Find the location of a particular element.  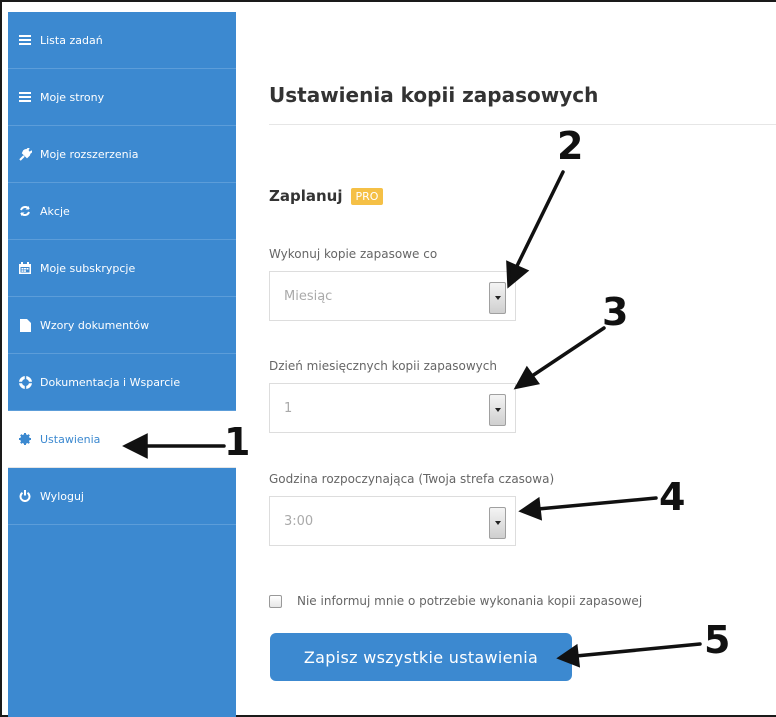

annotation-number-2: 2 is located at coordinates (570, 146).